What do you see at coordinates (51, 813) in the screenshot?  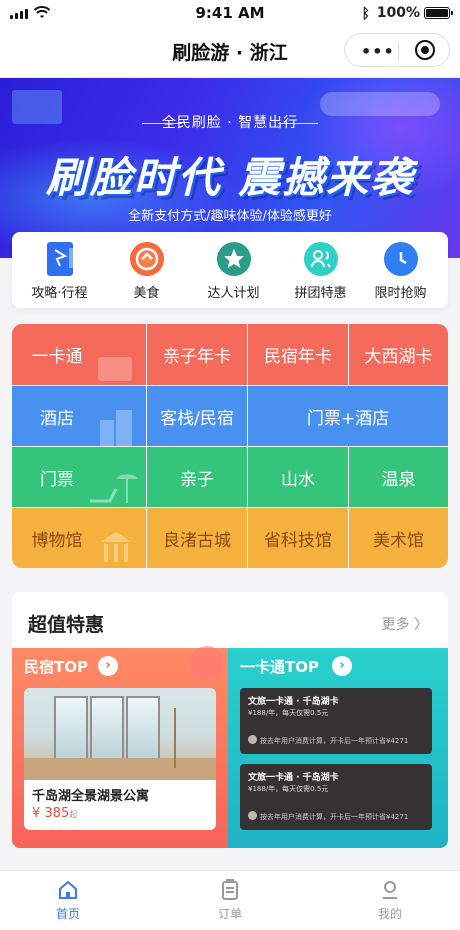 I see `price-value: ¥ 385` at bounding box center [51, 813].